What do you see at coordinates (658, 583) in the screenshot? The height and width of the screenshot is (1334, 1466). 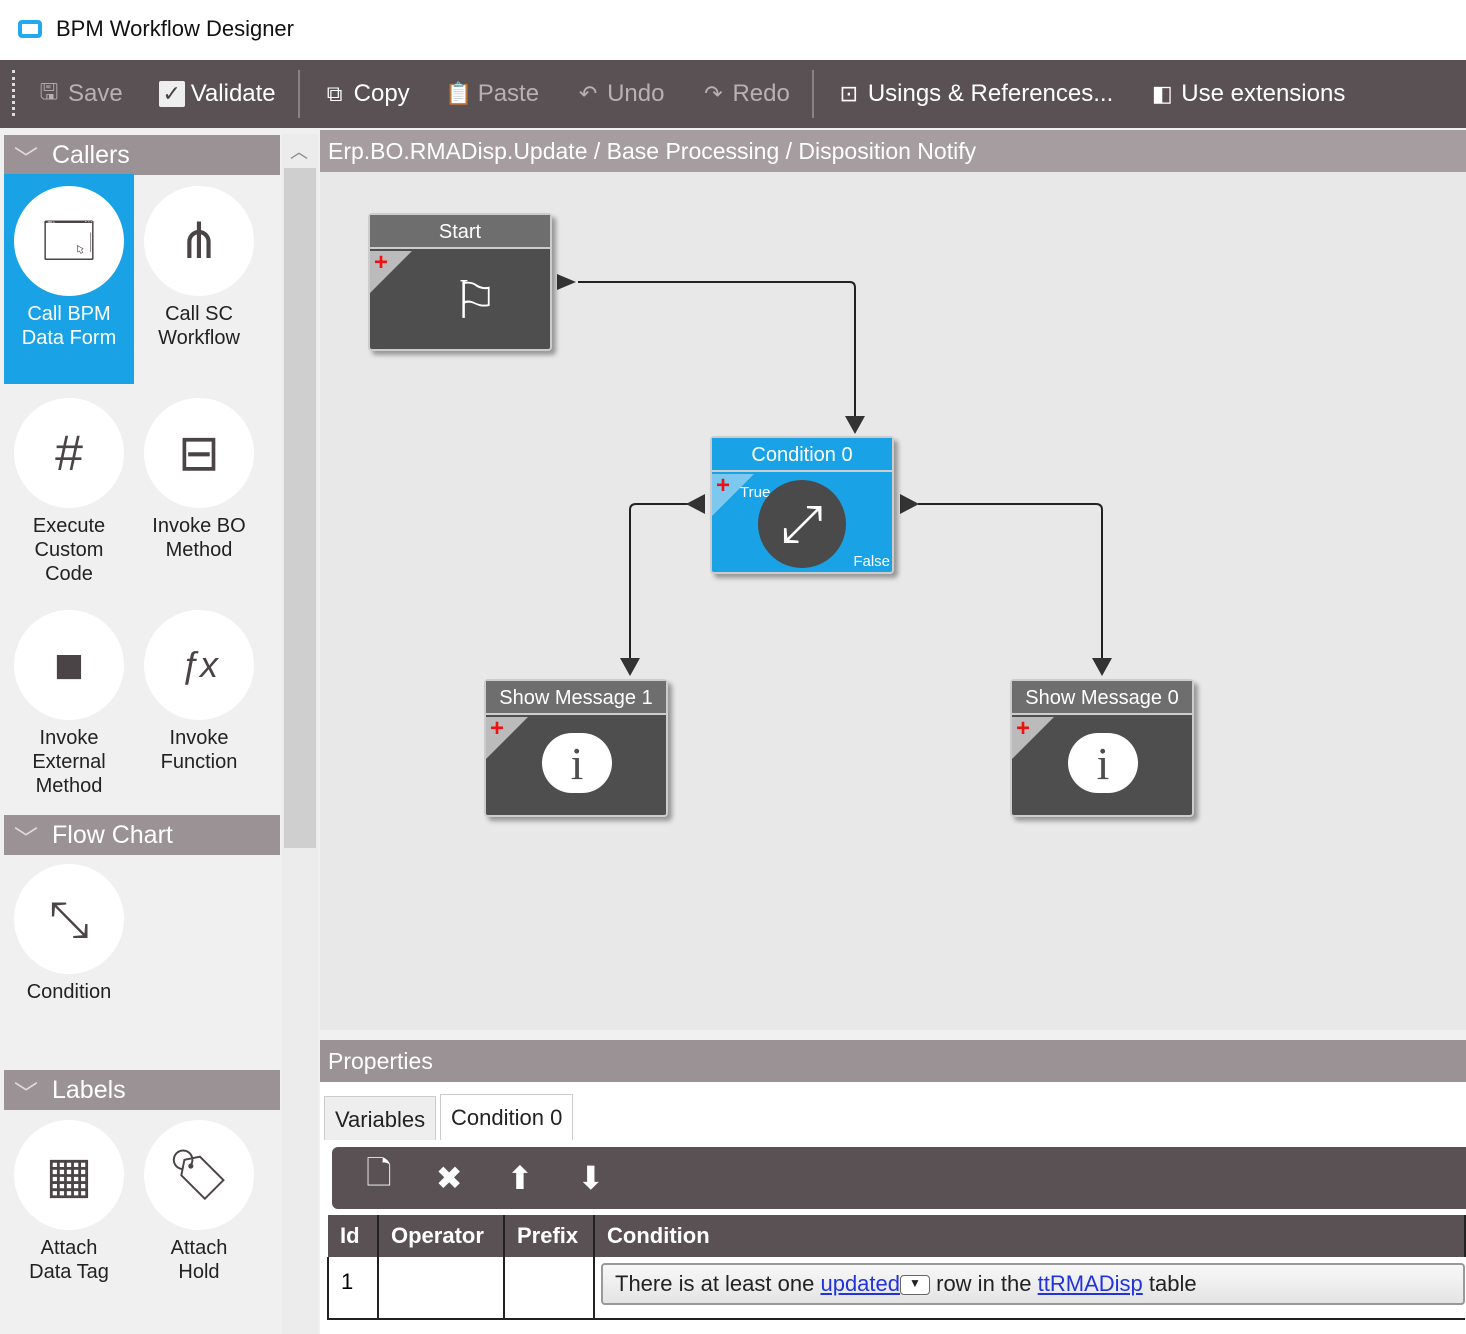 I see `connector-true-msg1` at bounding box center [658, 583].